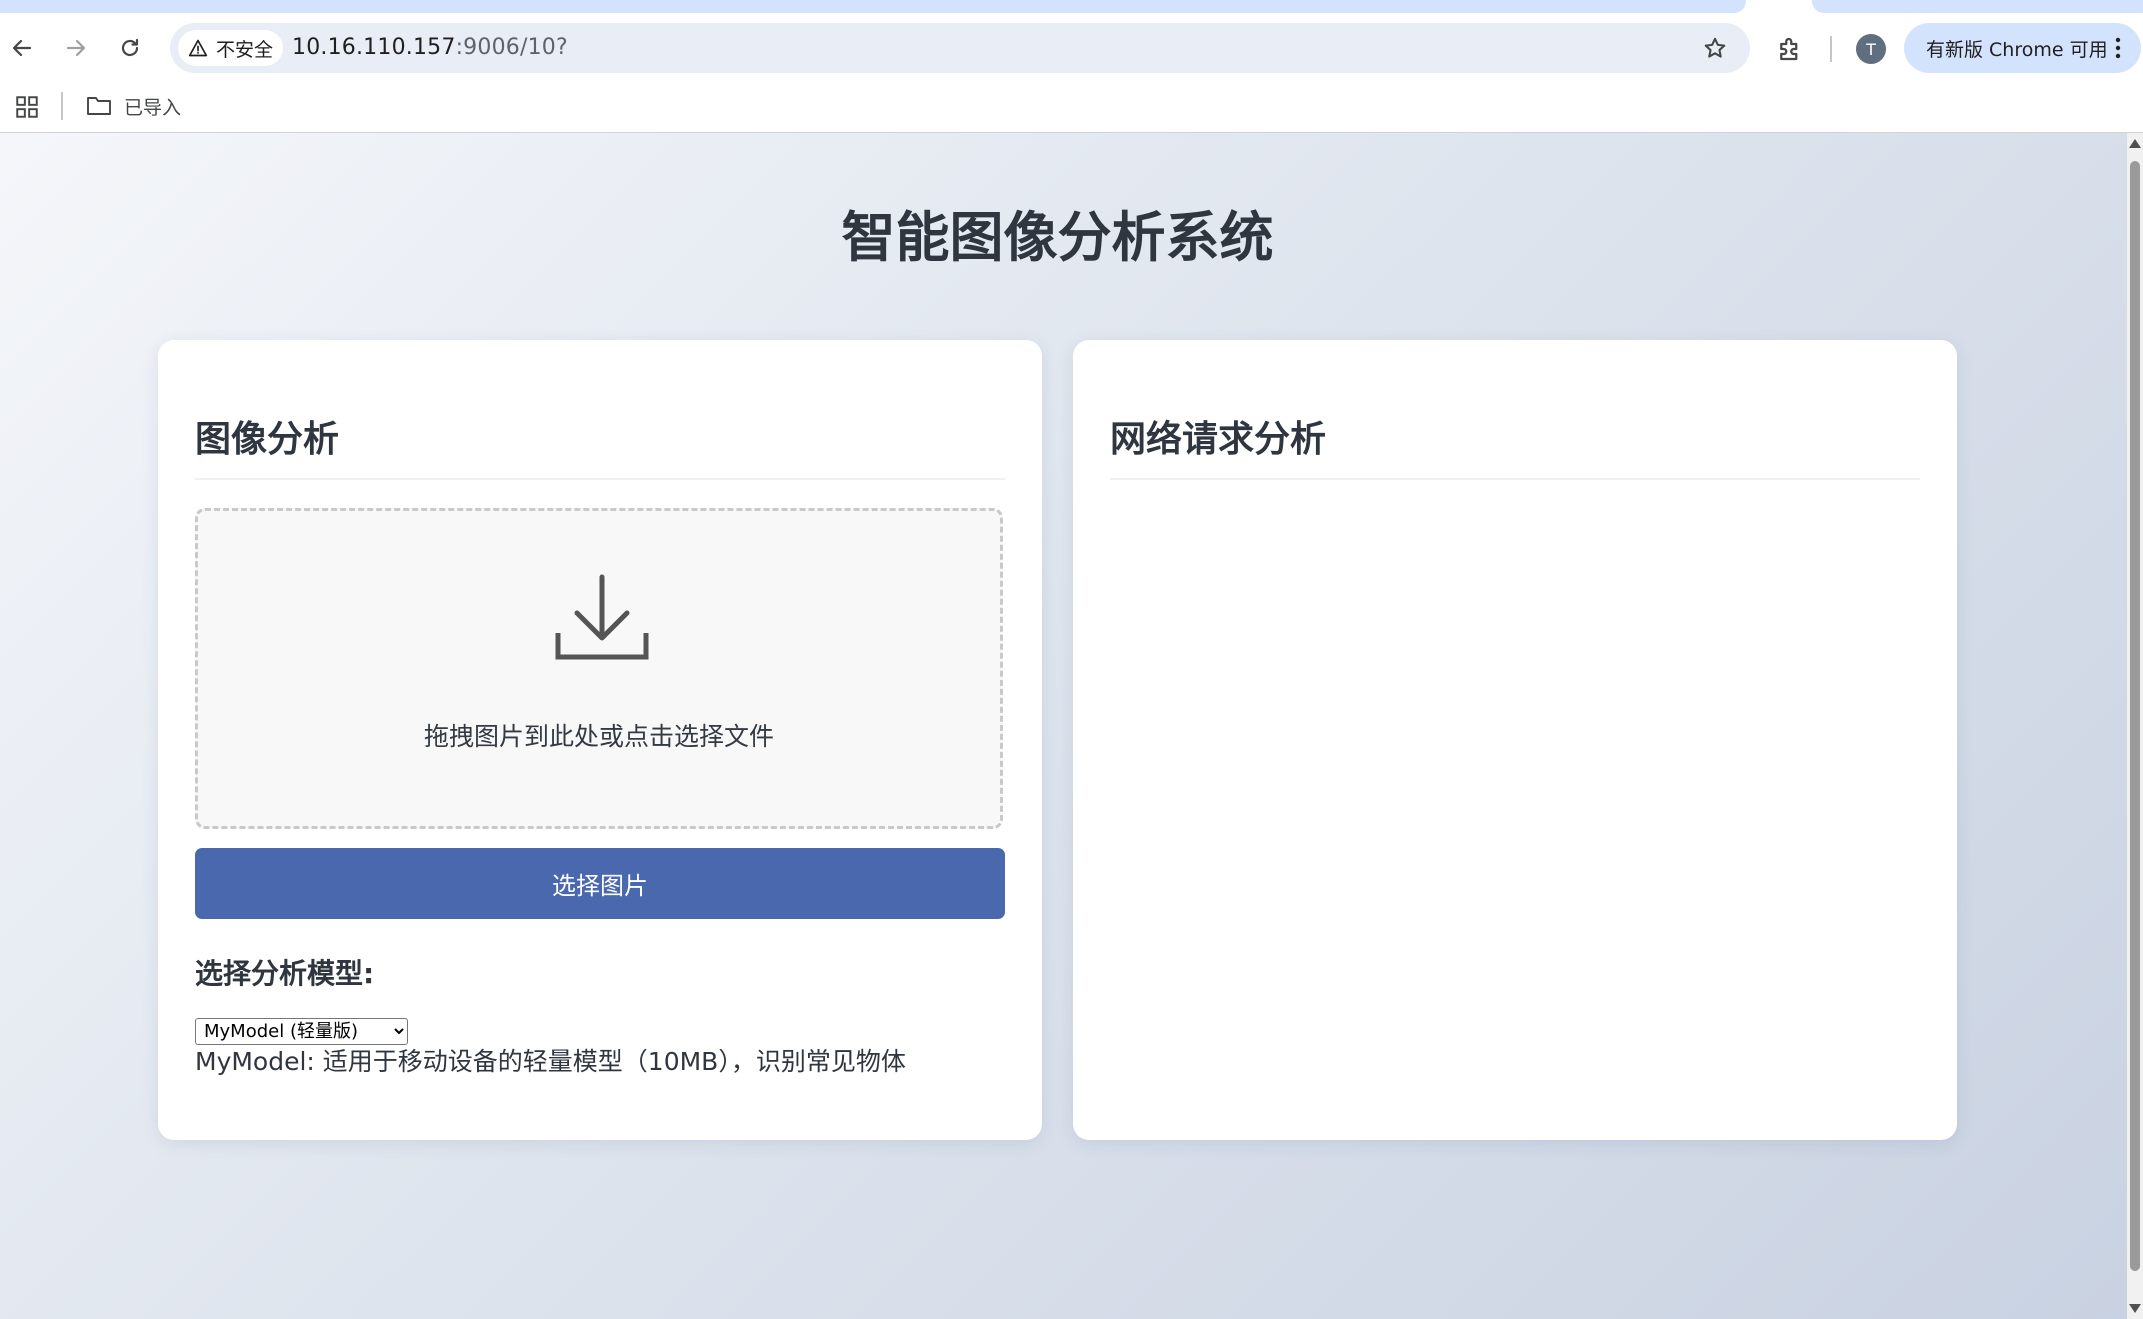 The image size is (2143, 1319). What do you see at coordinates (2135, 143) in the screenshot?
I see `scroll-up-arrow` at bounding box center [2135, 143].